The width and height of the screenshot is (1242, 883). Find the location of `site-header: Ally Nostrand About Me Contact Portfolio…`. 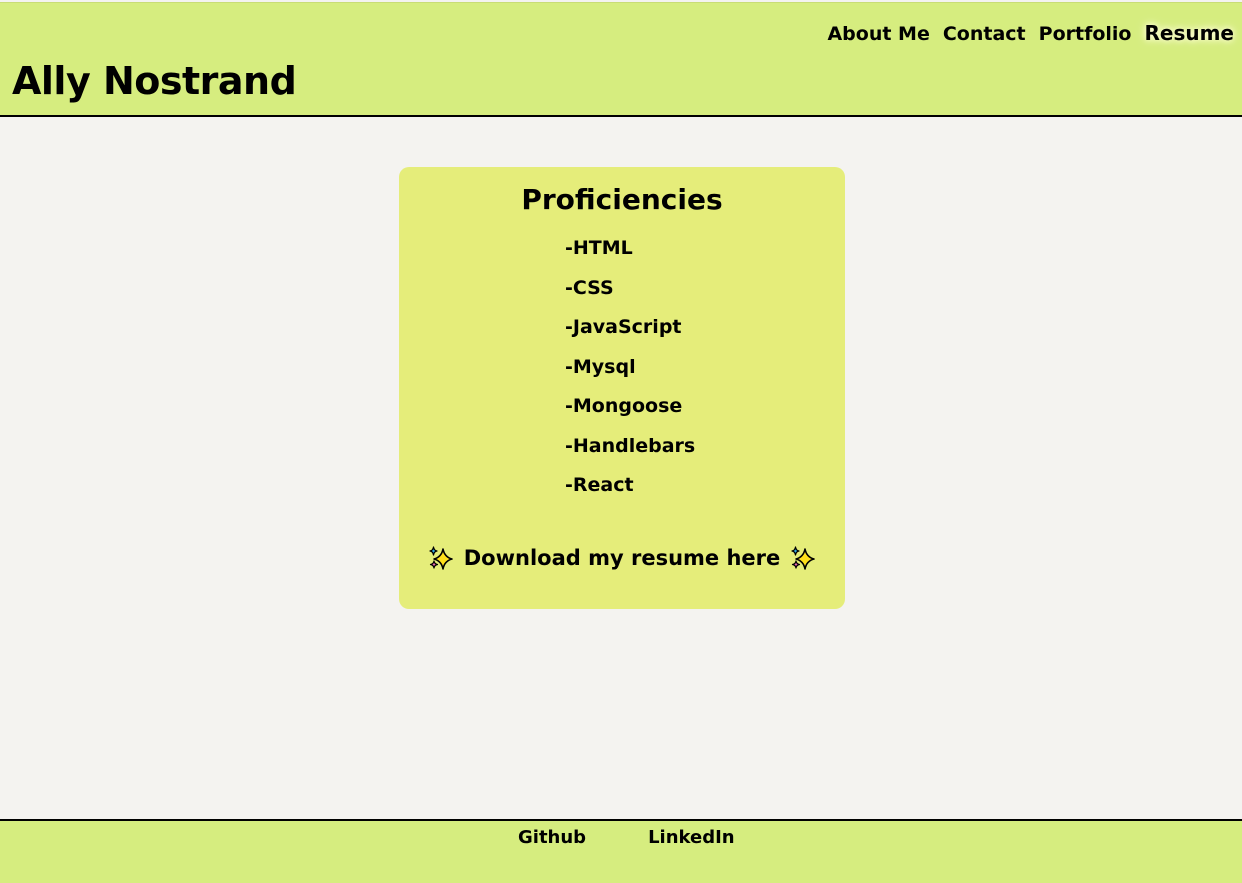

site-header: Ally Nostrand About Me Contact Portfolio… is located at coordinates (621, 59).